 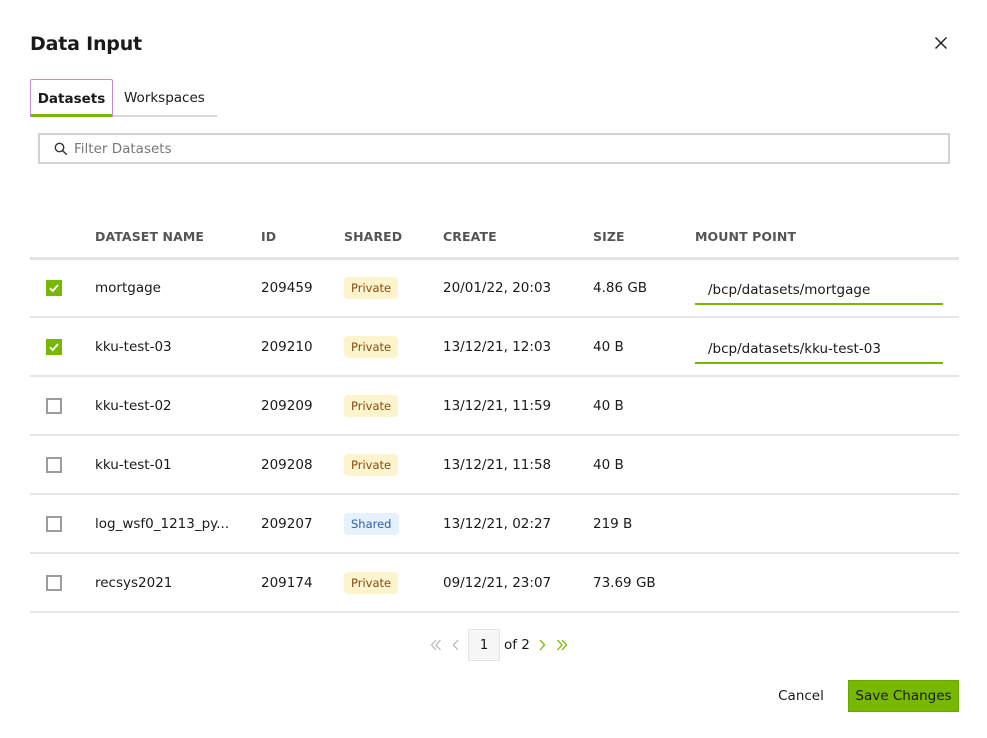 I want to click on current-page-input: 1, so click(x=484, y=645).